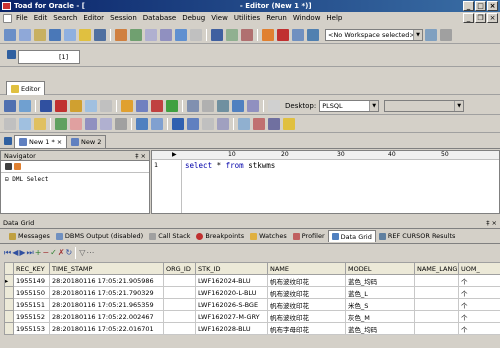 The width and height of the screenshot is (500, 348). I want to click on code-insight-icon, so click(193, 105).